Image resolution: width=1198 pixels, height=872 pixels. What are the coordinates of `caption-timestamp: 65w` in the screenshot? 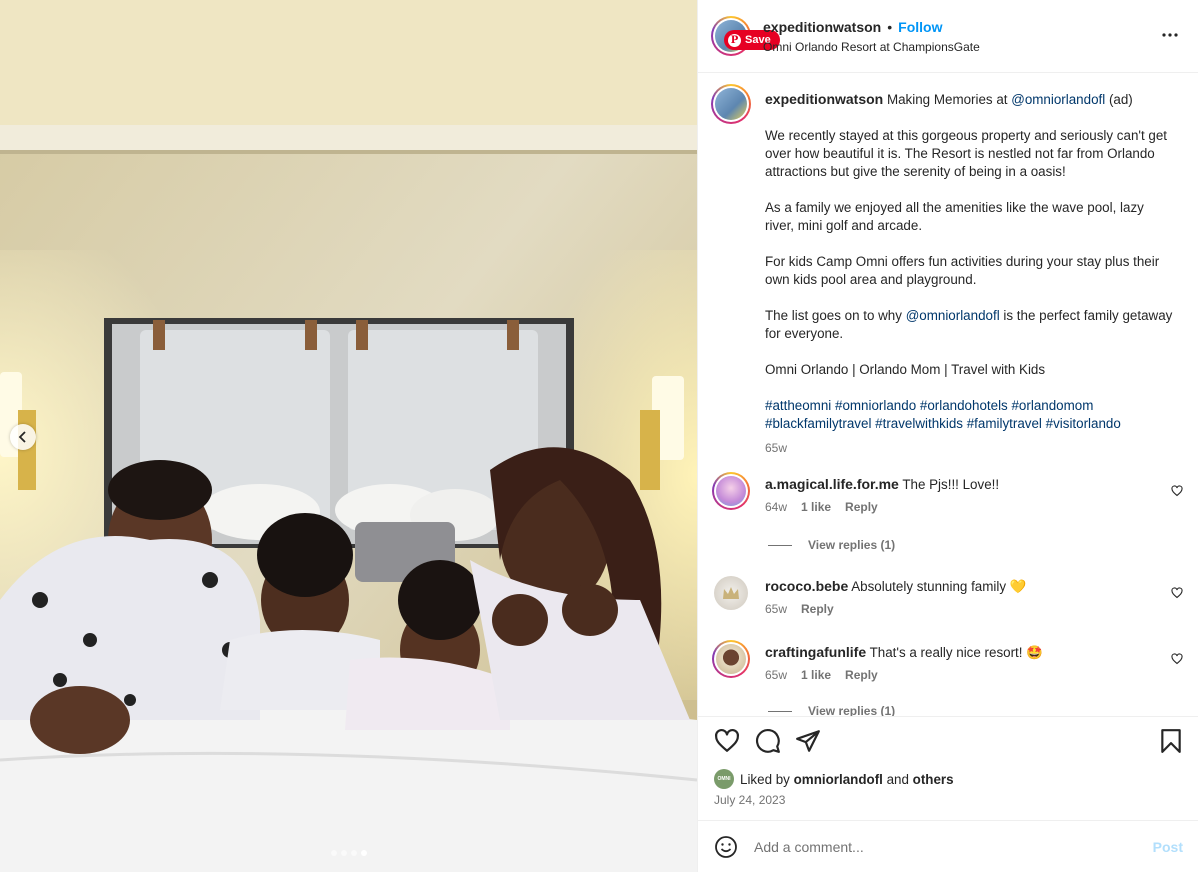 It's located at (970, 448).